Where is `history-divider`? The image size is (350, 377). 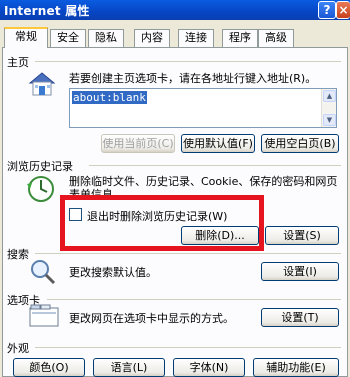 history-divider is located at coordinates (215, 165).